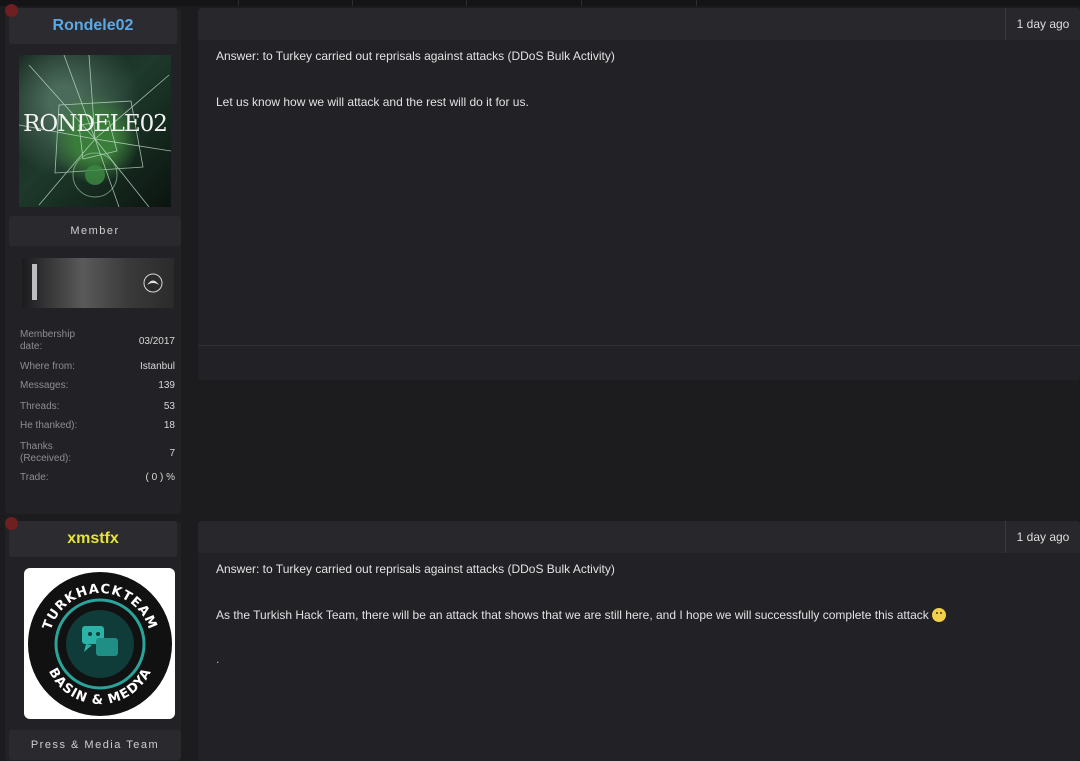 The height and width of the screenshot is (761, 1080). What do you see at coordinates (218, 659) in the screenshot?
I see `post-trailing-text: .` at bounding box center [218, 659].